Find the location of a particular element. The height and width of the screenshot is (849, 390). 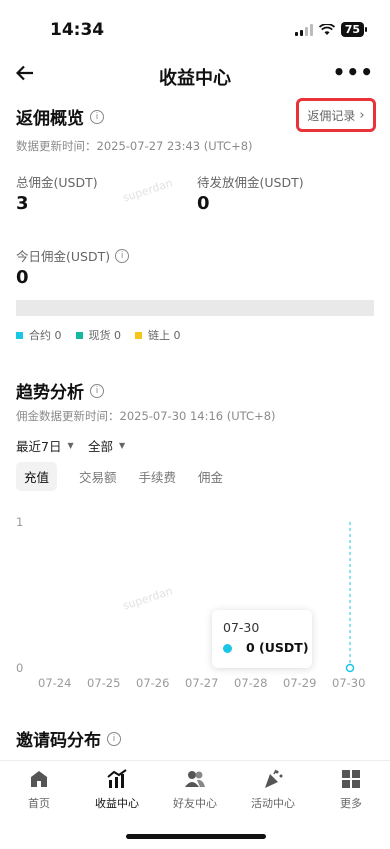

tab-label: 收益中心 is located at coordinates (117, 803).